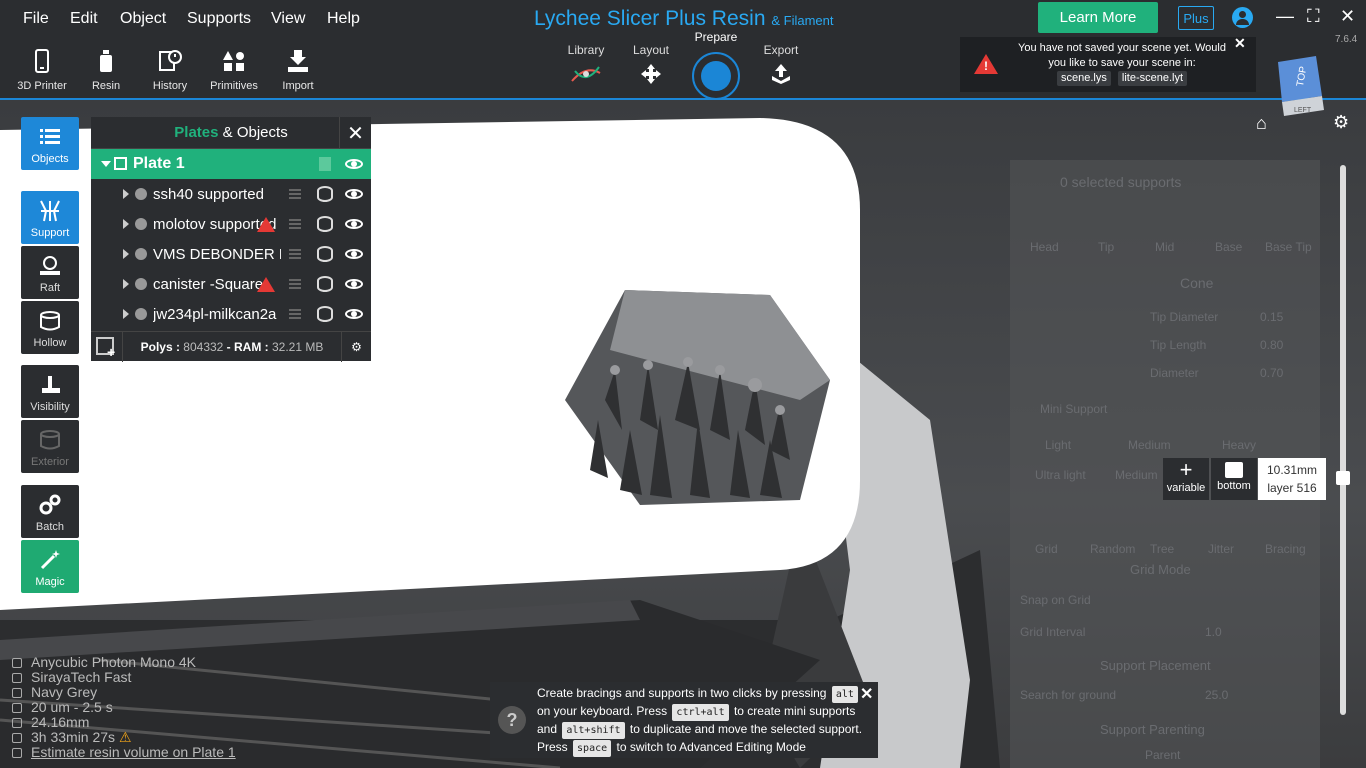  What do you see at coordinates (50, 327) in the screenshot?
I see `hollow-tool: Hollow` at bounding box center [50, 327].